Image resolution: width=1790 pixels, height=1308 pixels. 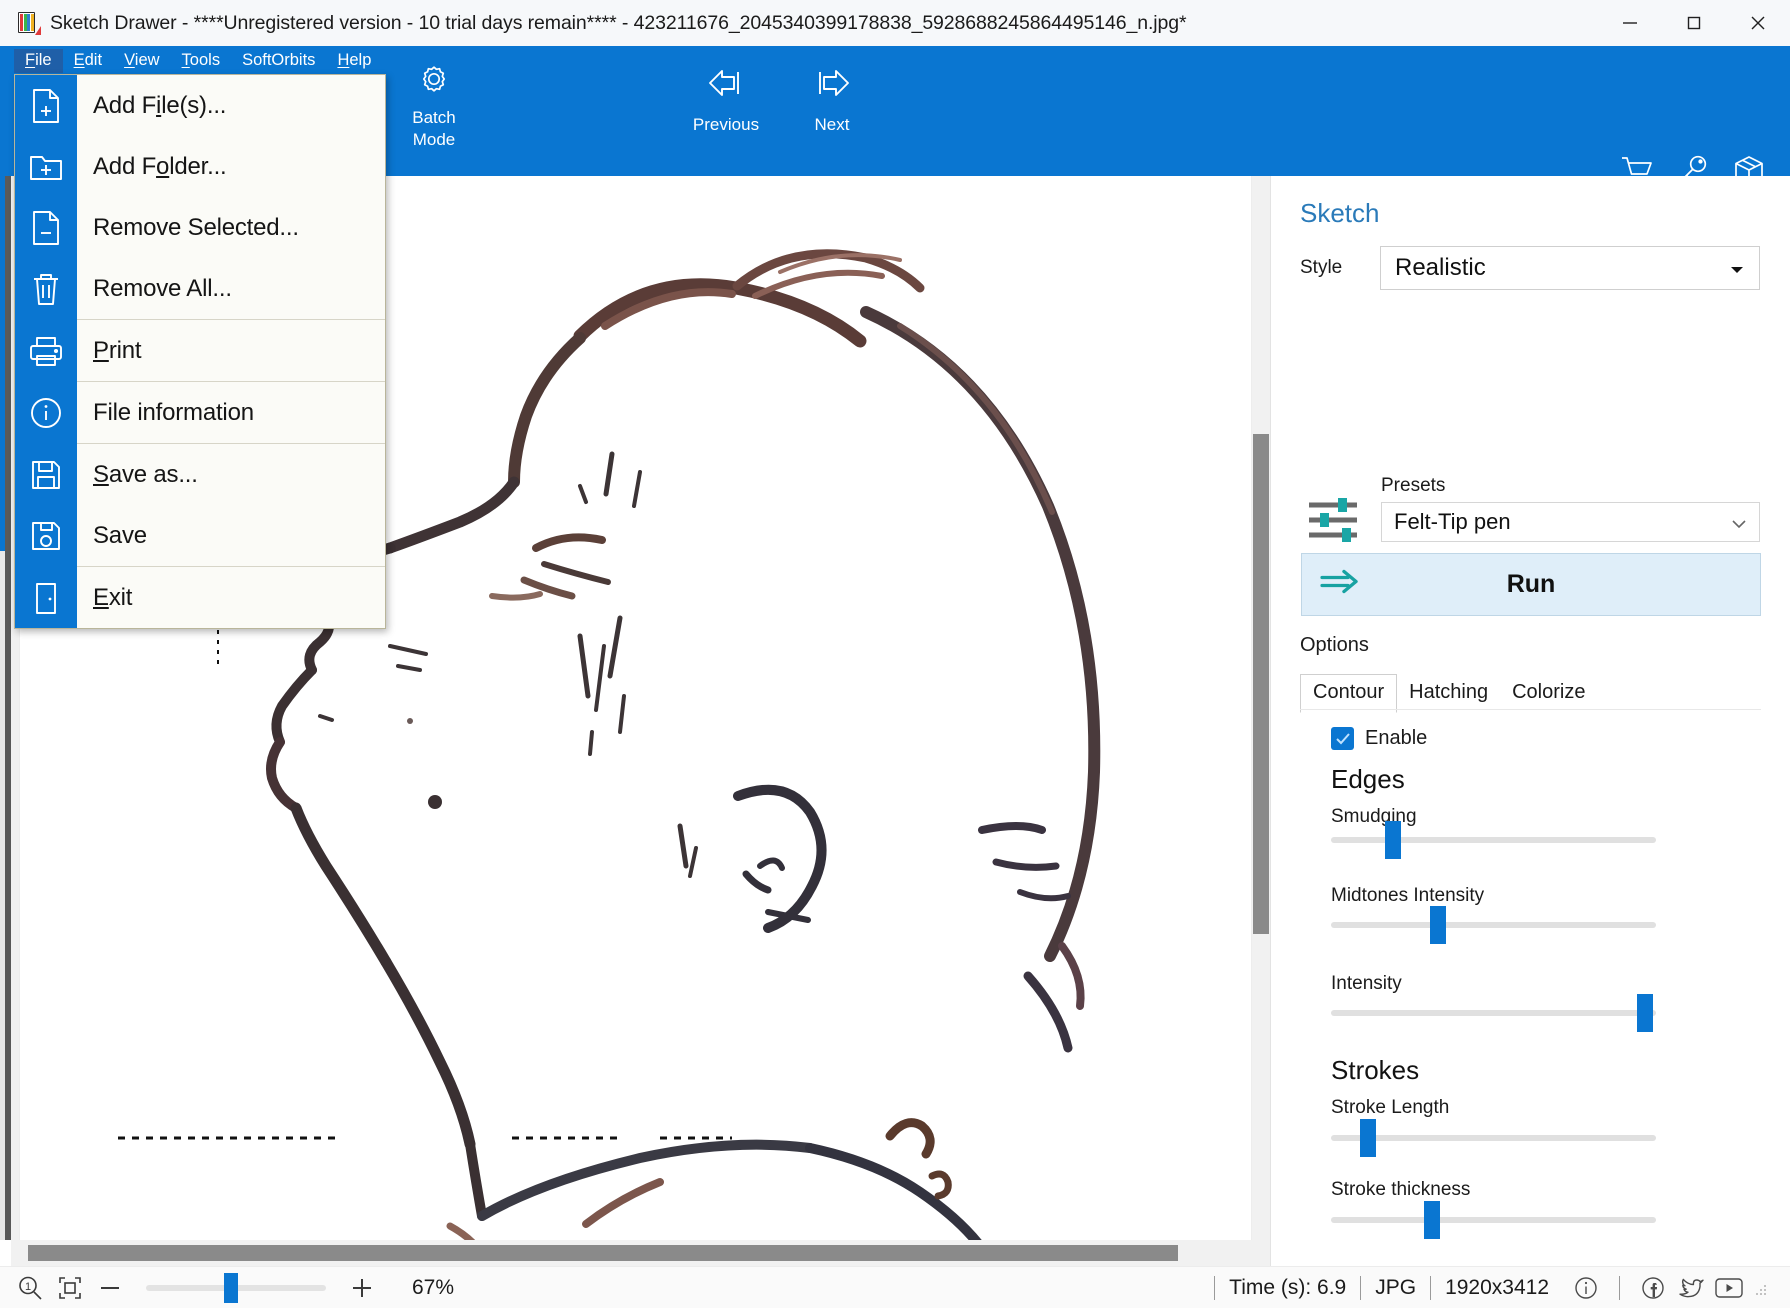 What do you see at coordinates (1333, 522) in the screenshot?
I see `sliders-icon` at bounding box center [1333, 522].